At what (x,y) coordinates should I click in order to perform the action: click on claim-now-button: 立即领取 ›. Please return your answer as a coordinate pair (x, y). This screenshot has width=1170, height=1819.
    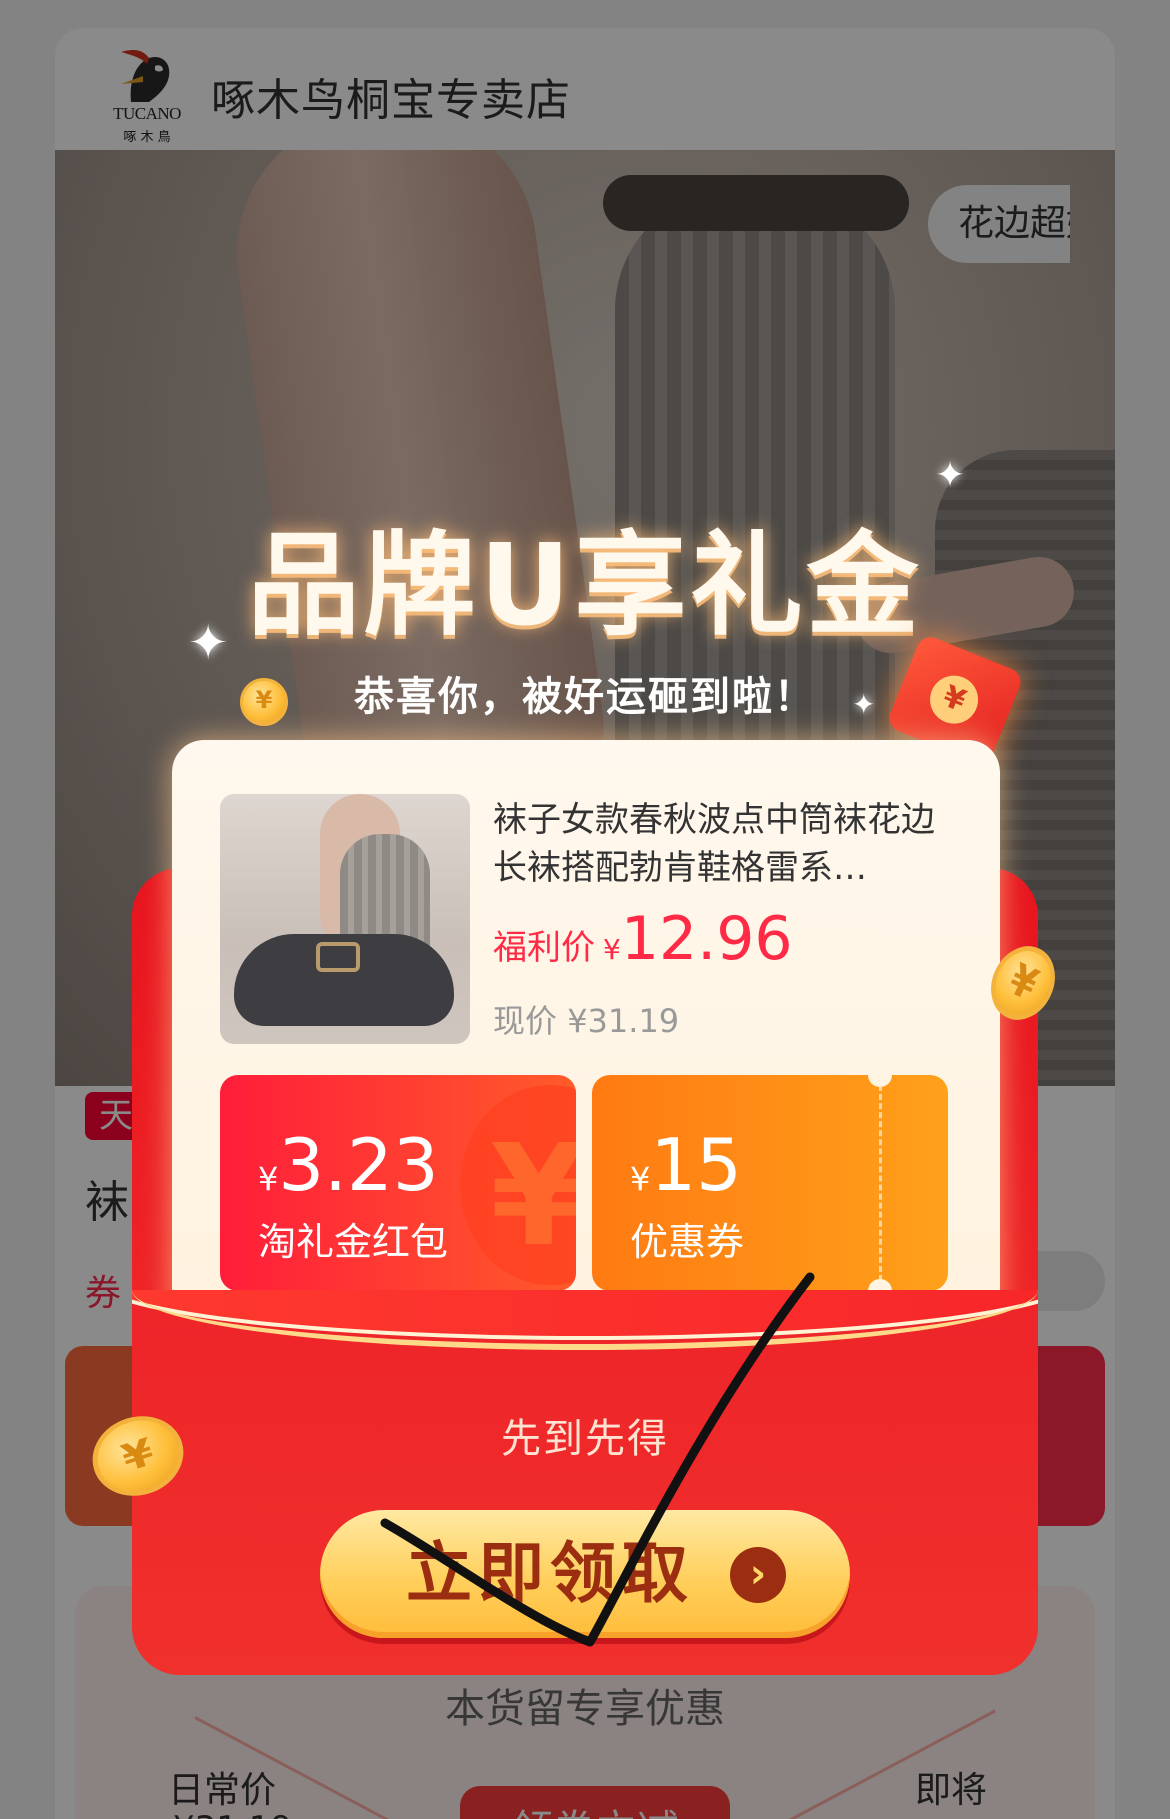
    Looking at the image, I should click on (585, 1574).